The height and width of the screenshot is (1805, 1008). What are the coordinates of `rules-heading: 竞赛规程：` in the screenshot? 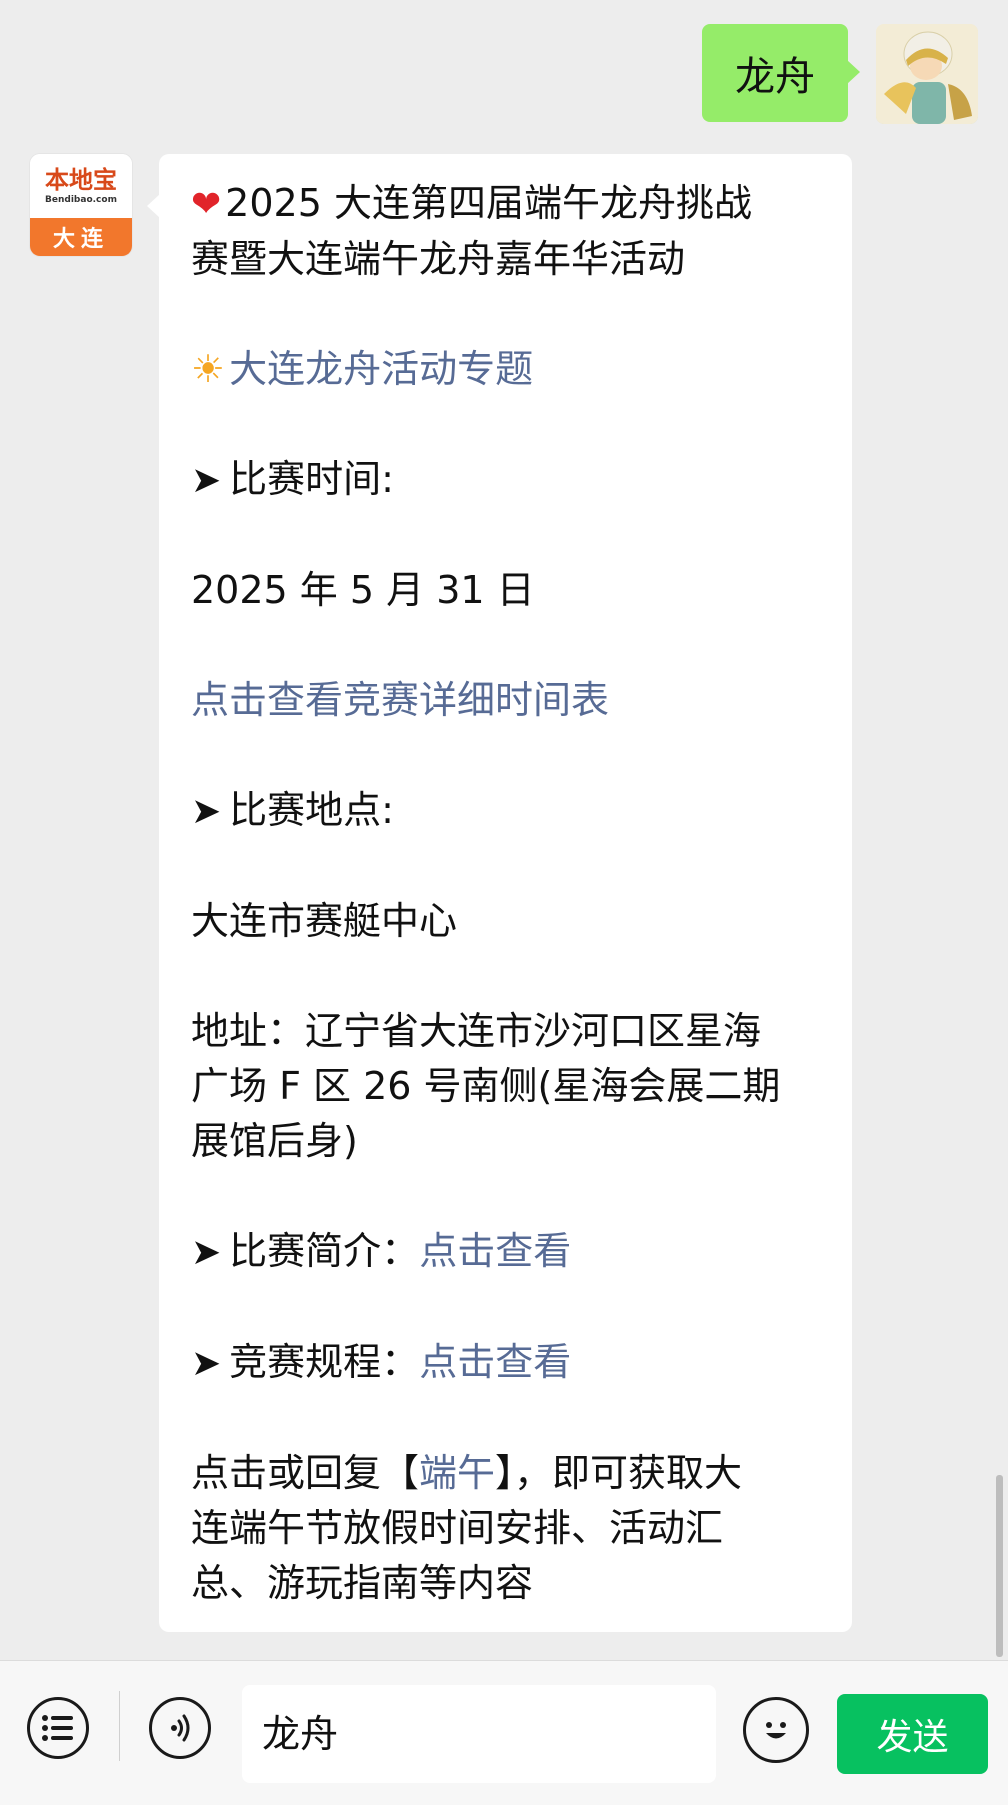 It's located at (324, 1362).